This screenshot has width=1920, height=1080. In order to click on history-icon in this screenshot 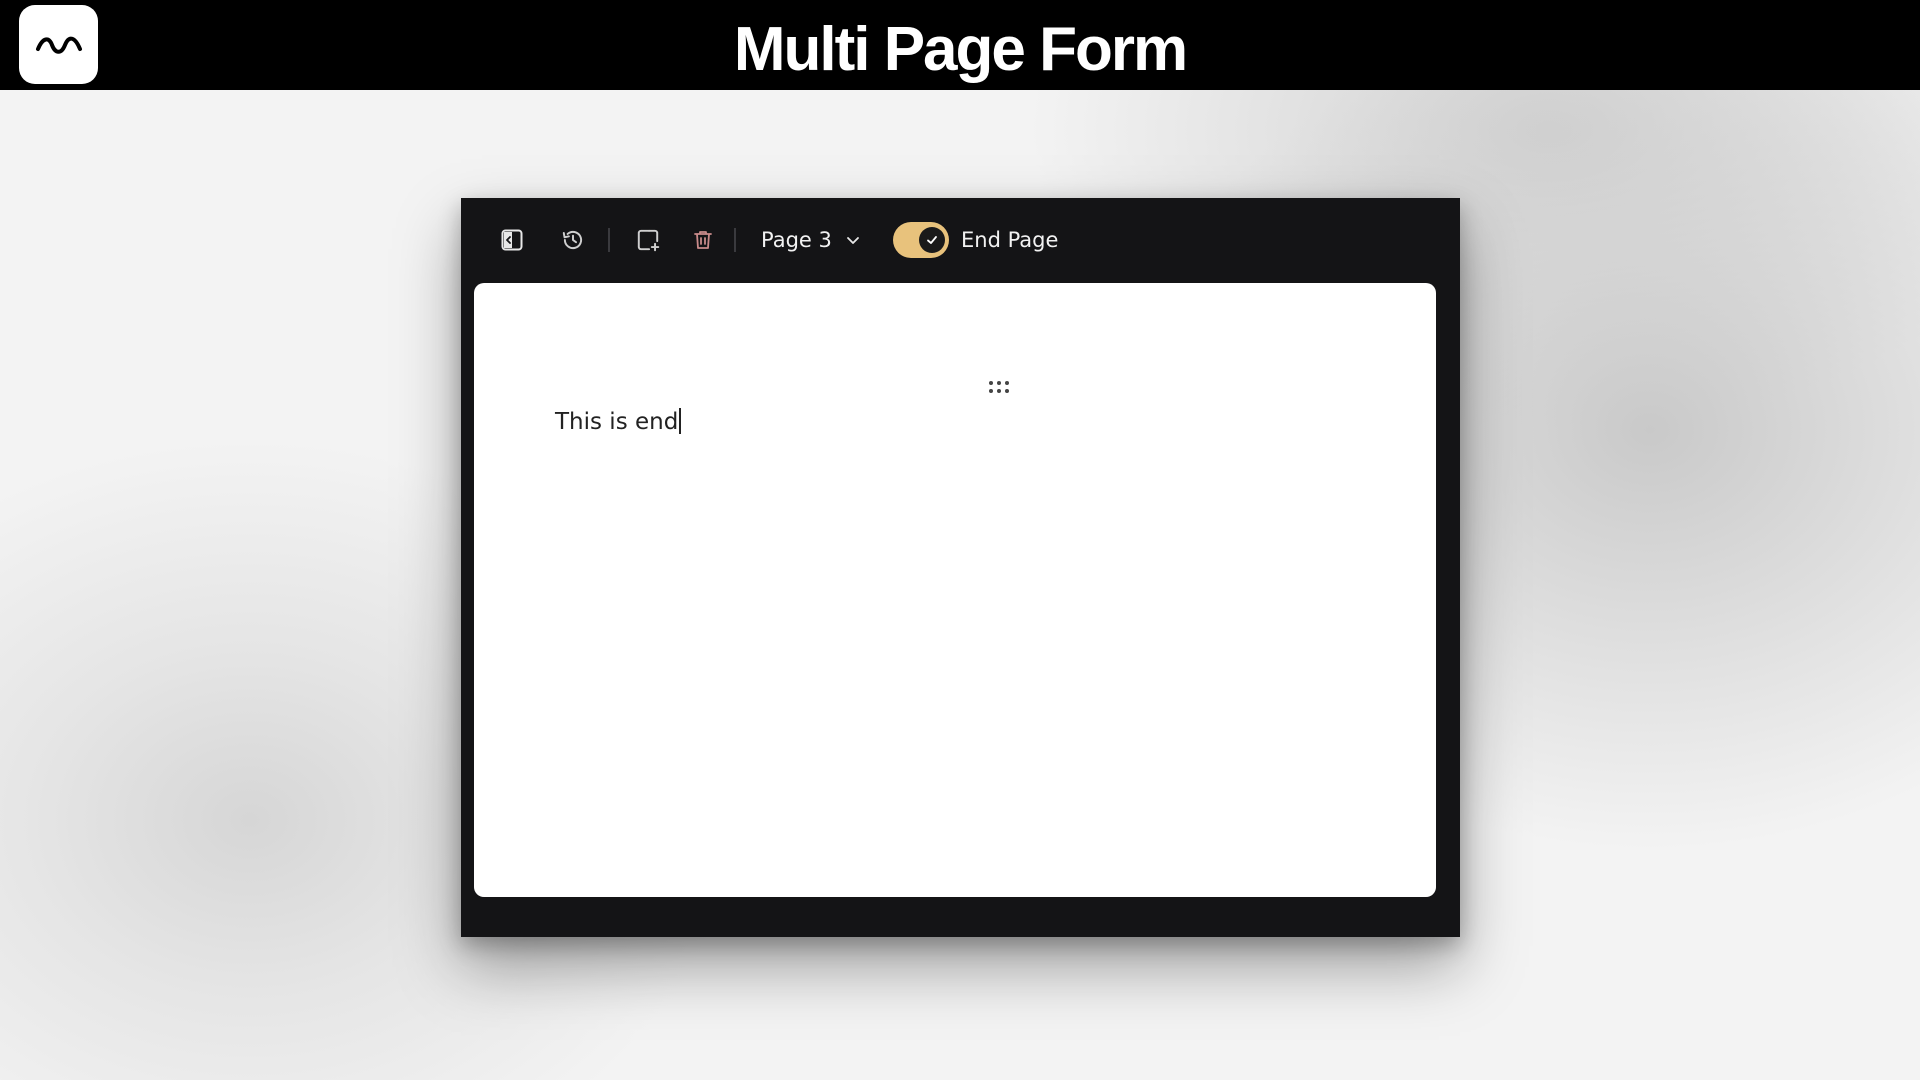, I will do `click(573, 240)`.